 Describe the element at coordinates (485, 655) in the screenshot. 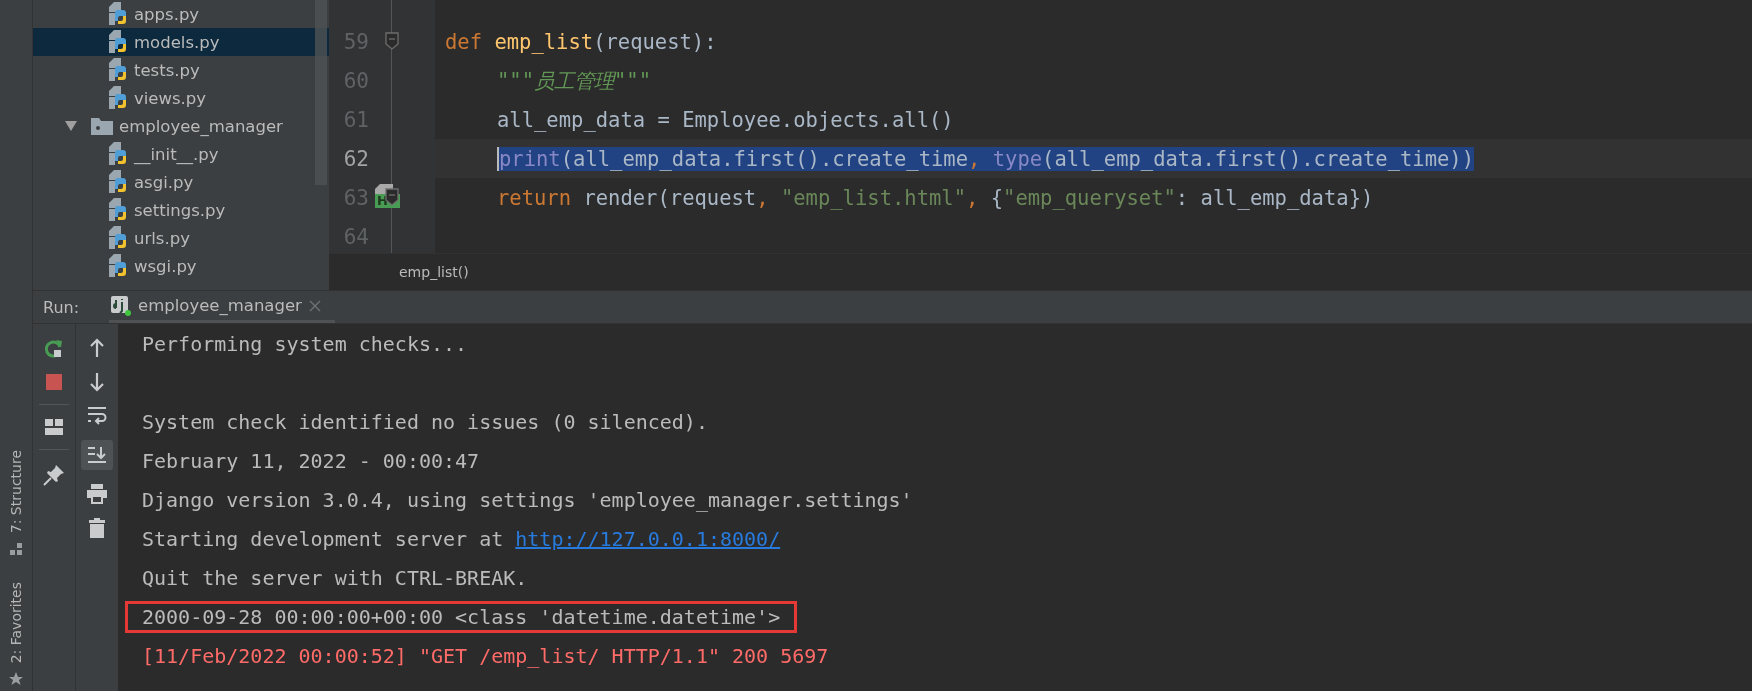

I see `console-line: [11/Feb/2022 00:00:52] "GET /emp_list/ HTTP/1.1" 200 5697` at that location.